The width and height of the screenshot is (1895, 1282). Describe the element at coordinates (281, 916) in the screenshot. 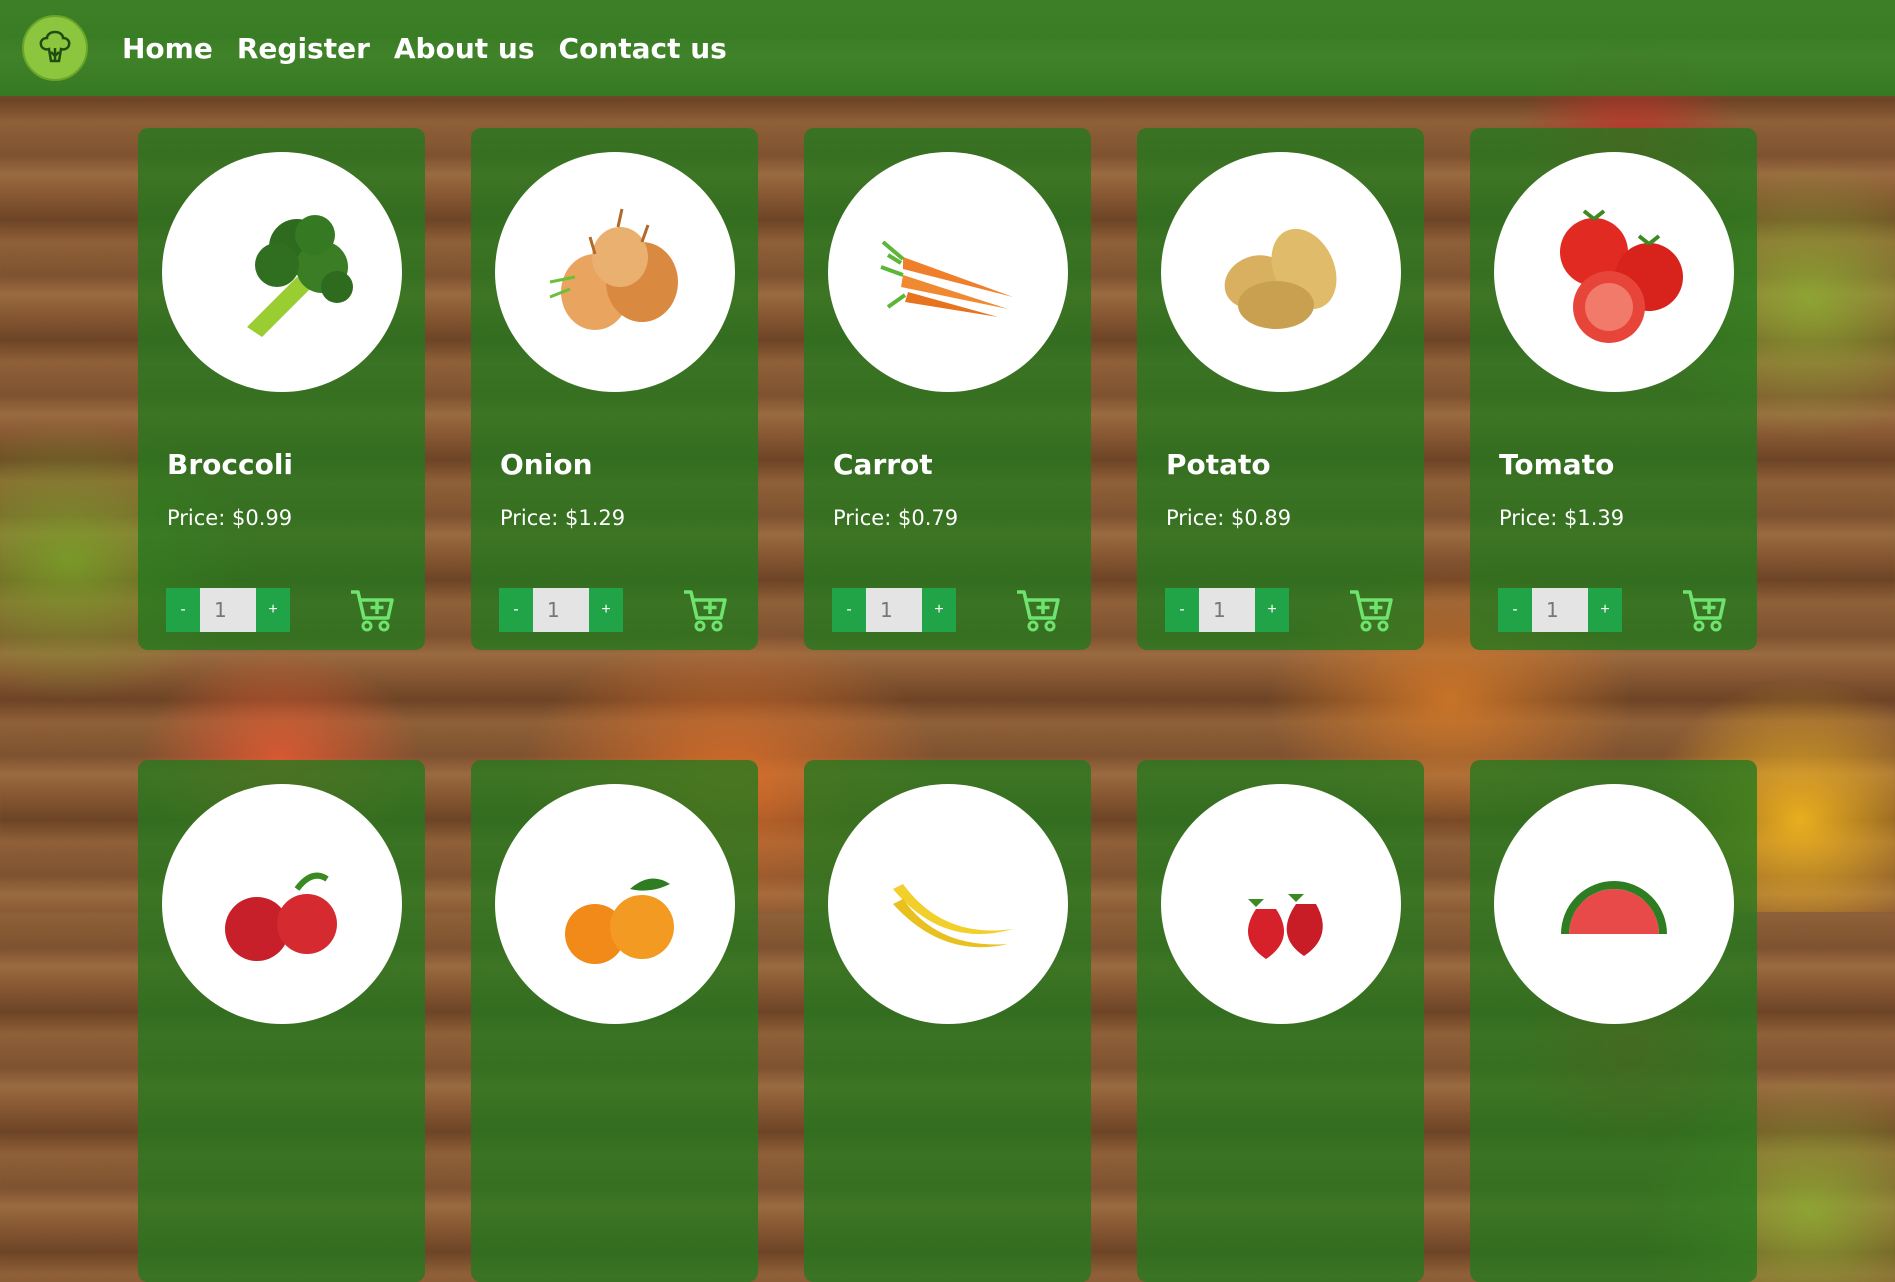

I see `apple-icon` at that location.